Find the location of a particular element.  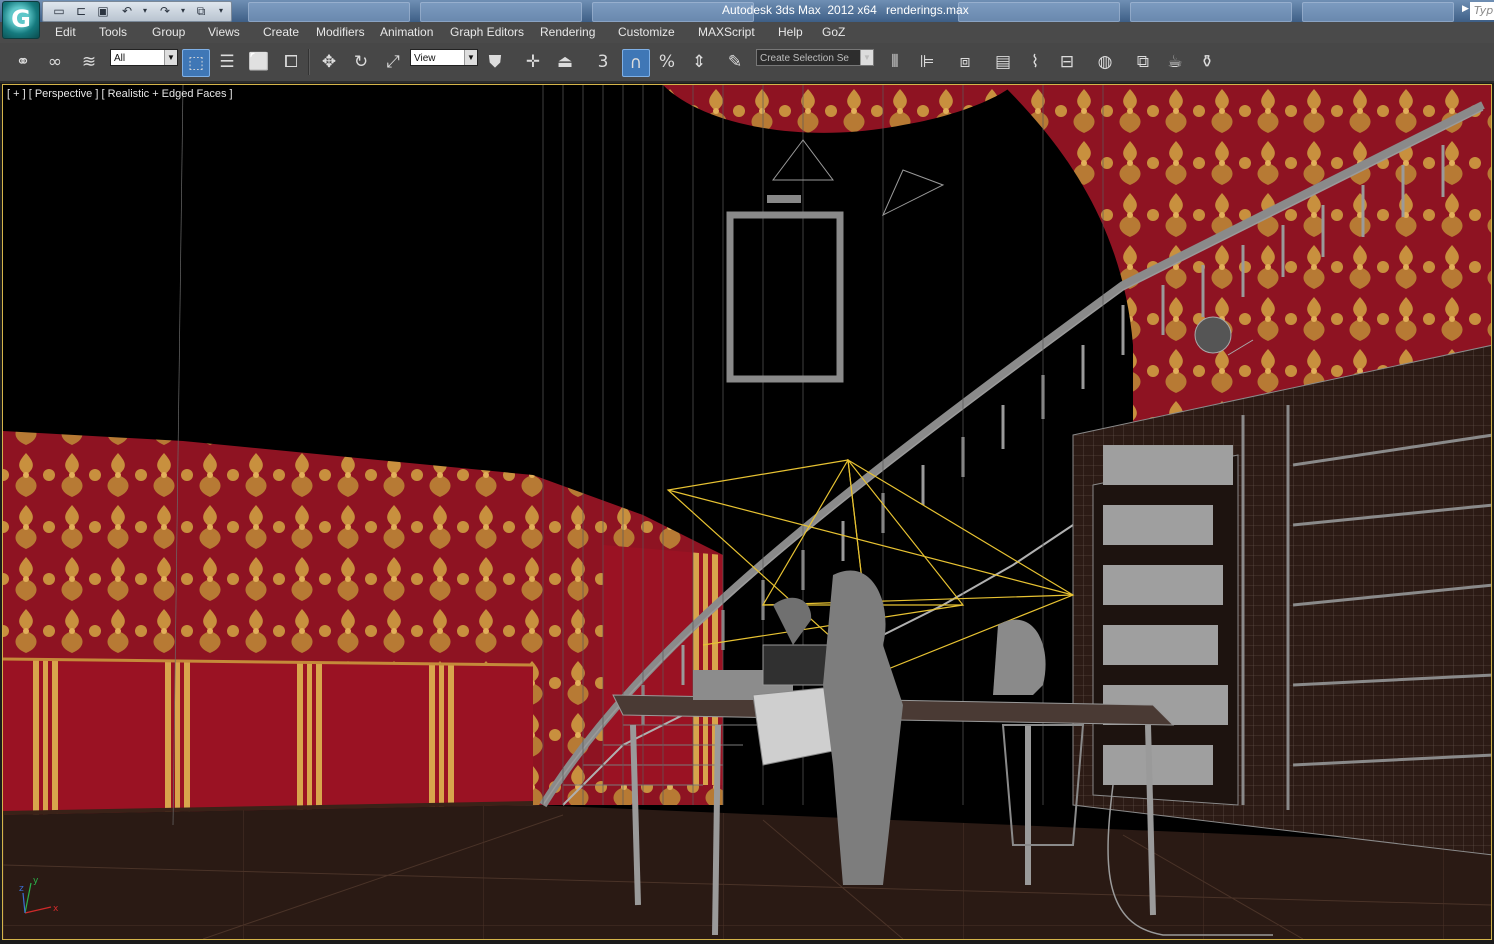

menu-create: Create is located at coordinates (281, 32).